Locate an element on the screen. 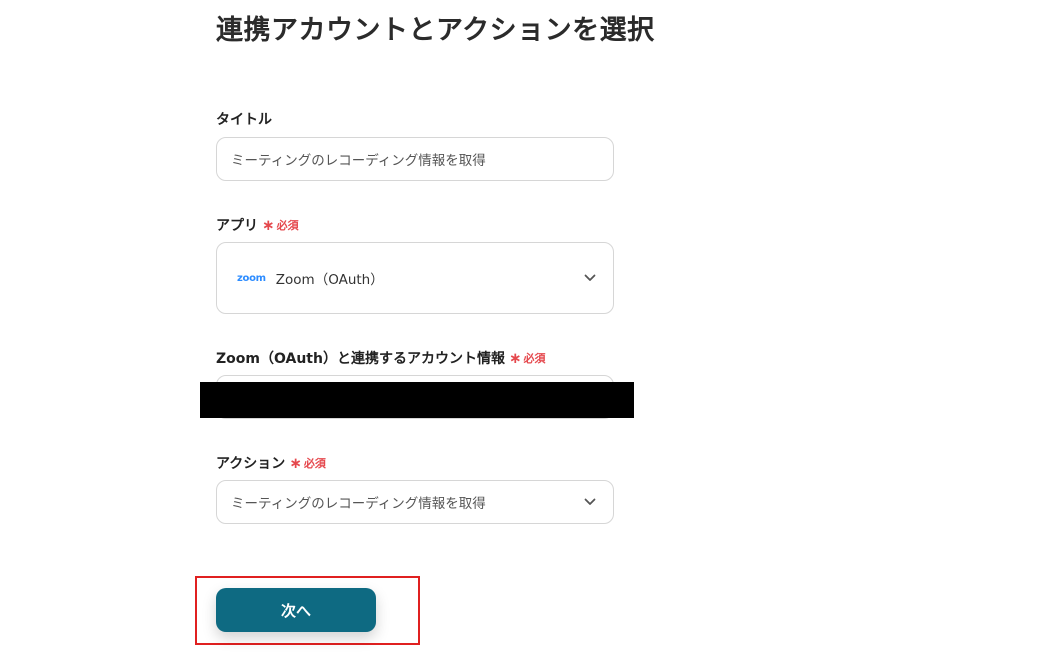  title-field-label-text: タイトル is located at coordinates (244, 120).